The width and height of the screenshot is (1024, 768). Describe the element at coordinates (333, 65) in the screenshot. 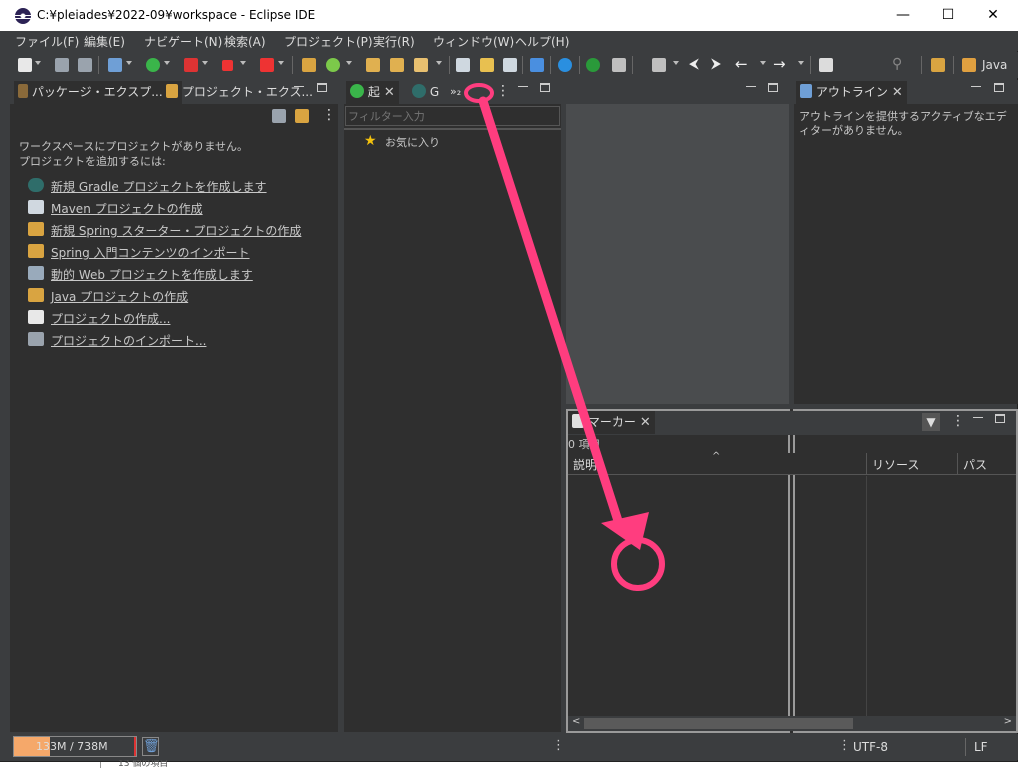

I see `refresh-icon` at that location.